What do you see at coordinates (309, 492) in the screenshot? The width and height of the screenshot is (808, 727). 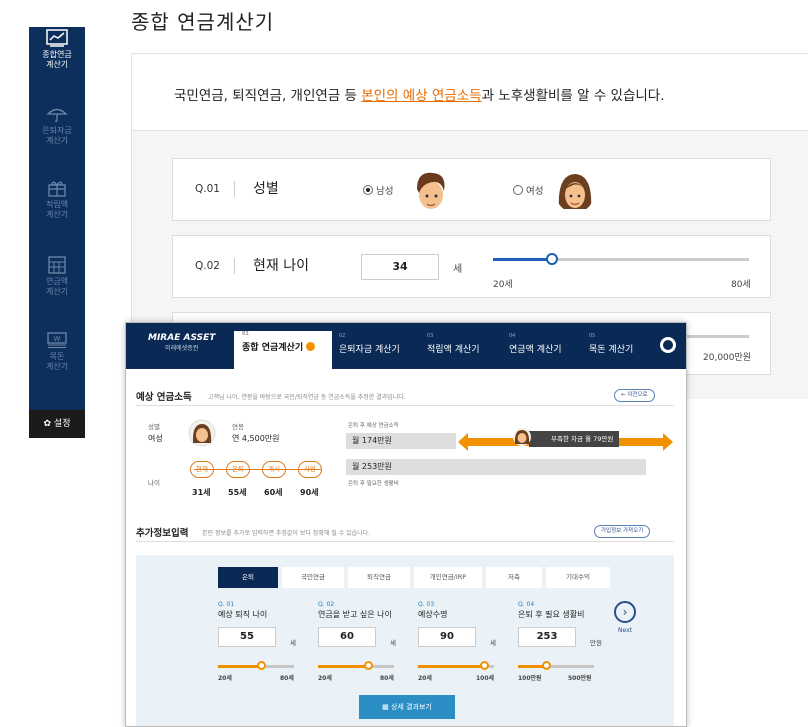 I see `age-death: 90세` at bounding box center [309, 492].